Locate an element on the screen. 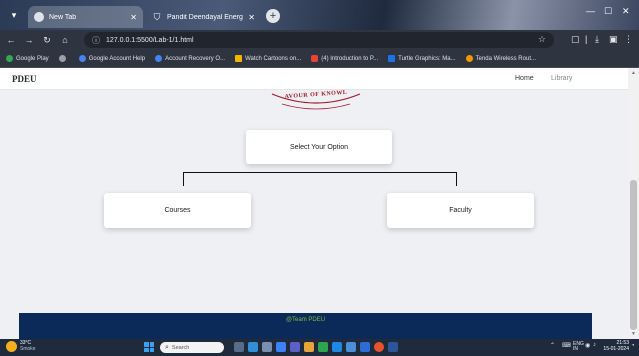 The width and height of the screenshot is (639, 356). volume-icon: ♪ is located at coordinates (594, 345).